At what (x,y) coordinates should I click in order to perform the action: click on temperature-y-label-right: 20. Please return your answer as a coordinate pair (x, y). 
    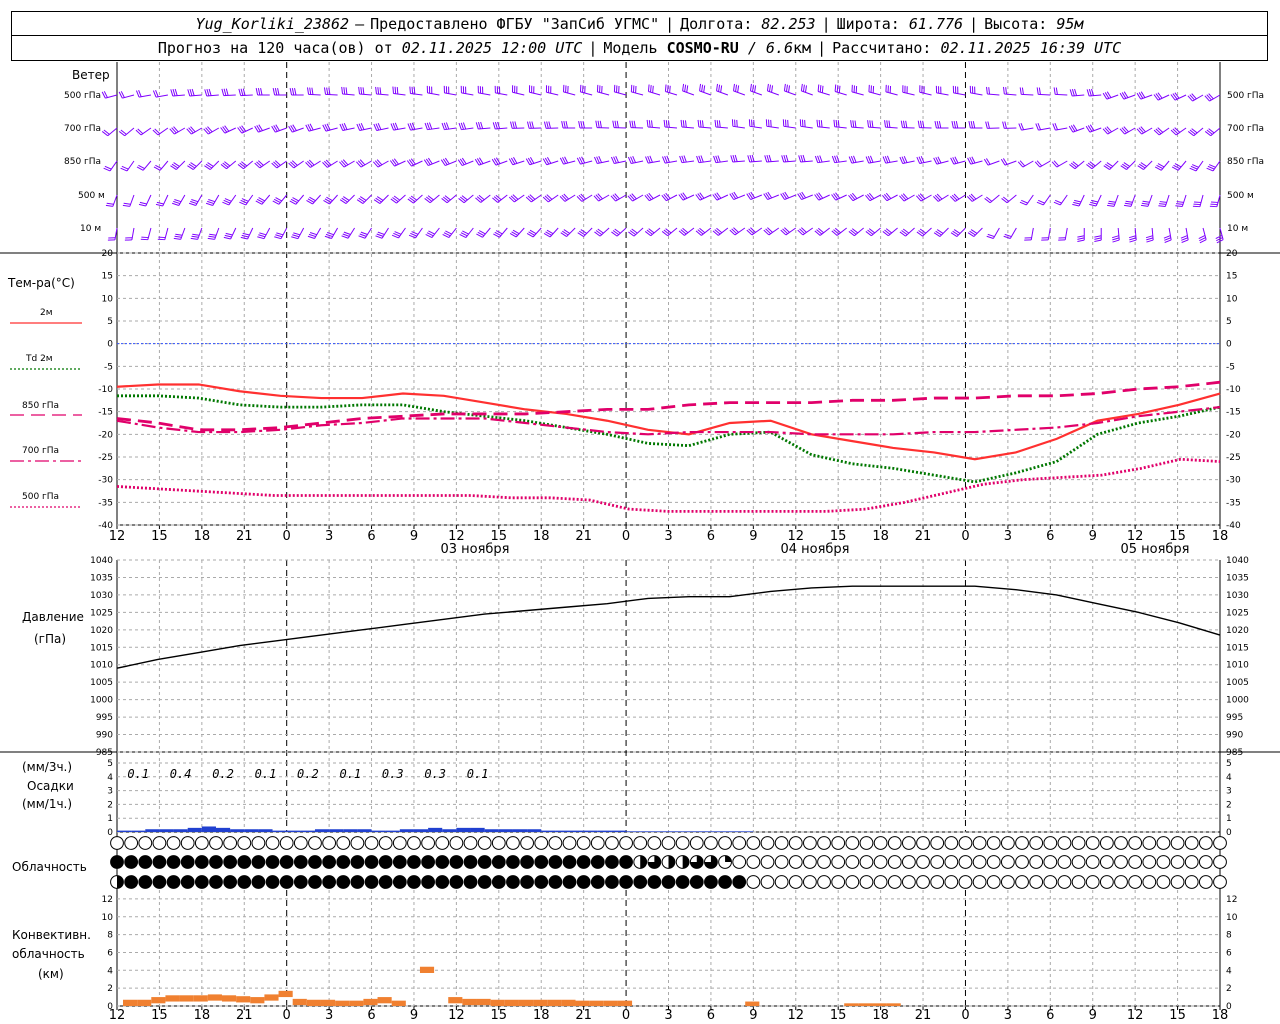
    Looking at the image, I should click on (1232, 254).